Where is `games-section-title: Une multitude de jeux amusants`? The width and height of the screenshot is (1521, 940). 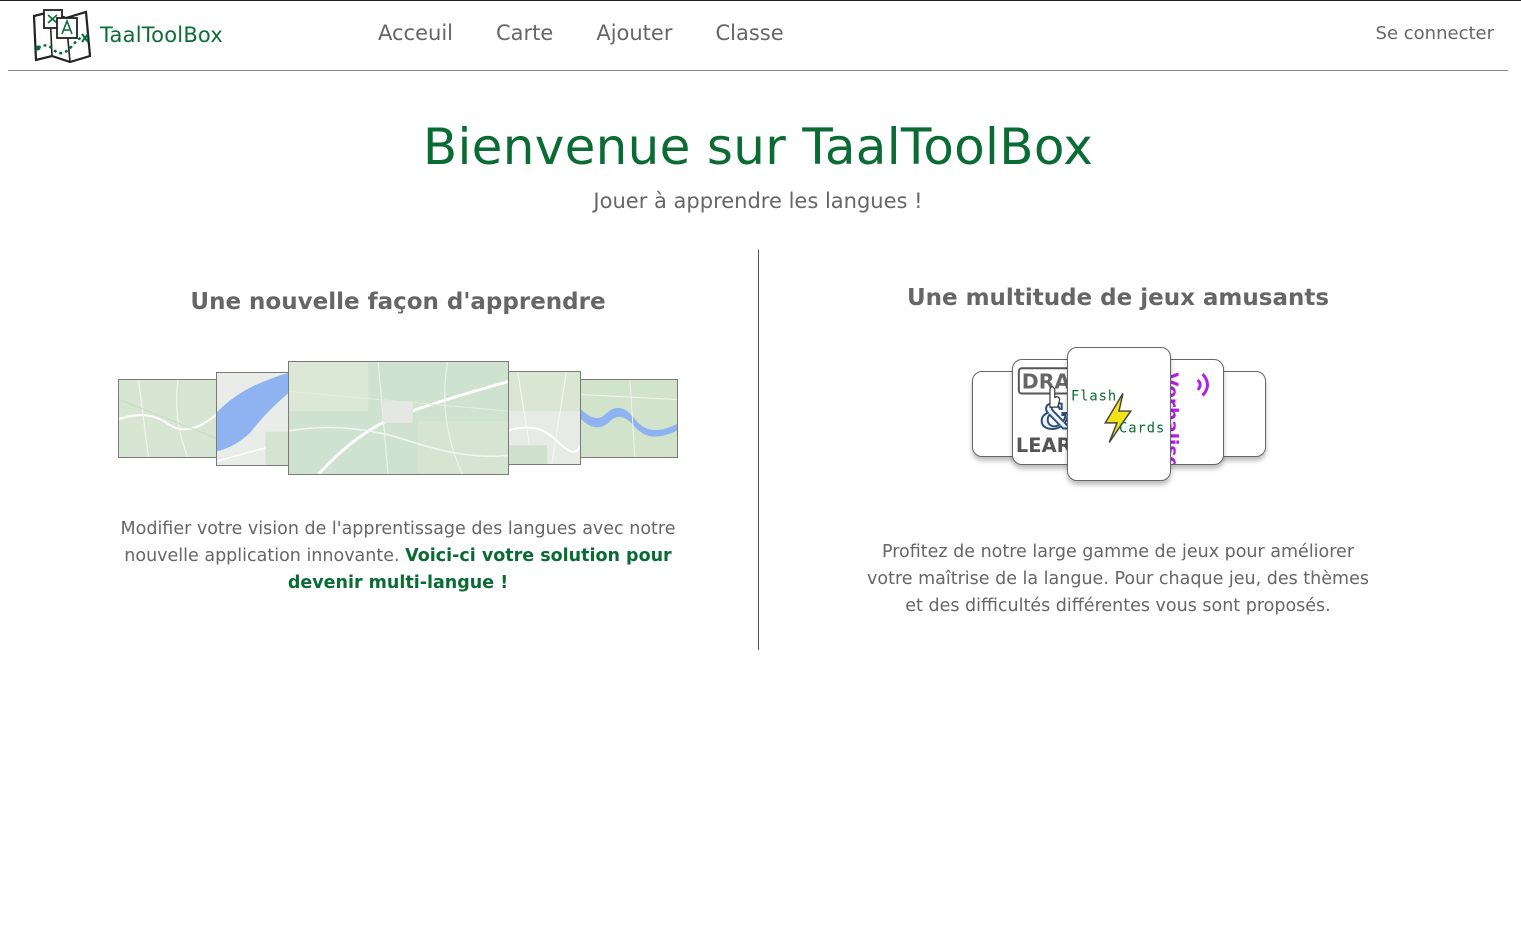 games-section-title: Une multitude de jeux amusants is located at coordinates (1118, 298).